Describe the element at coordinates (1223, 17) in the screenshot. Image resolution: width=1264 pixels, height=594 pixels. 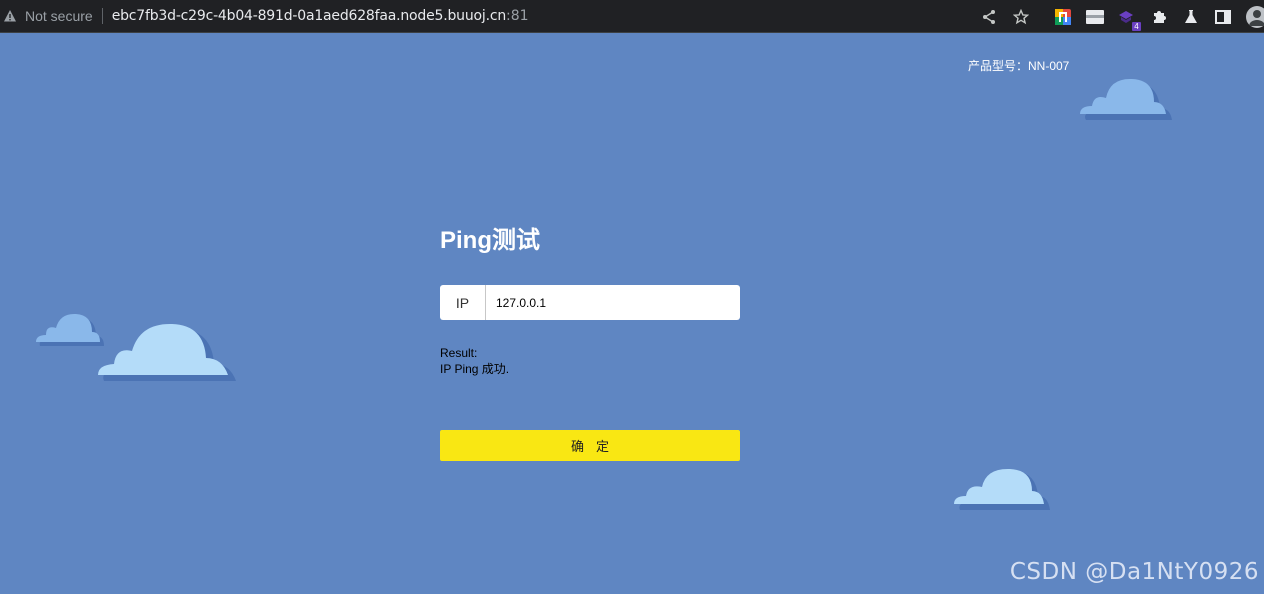
I see `side-panel-icon` at that location.